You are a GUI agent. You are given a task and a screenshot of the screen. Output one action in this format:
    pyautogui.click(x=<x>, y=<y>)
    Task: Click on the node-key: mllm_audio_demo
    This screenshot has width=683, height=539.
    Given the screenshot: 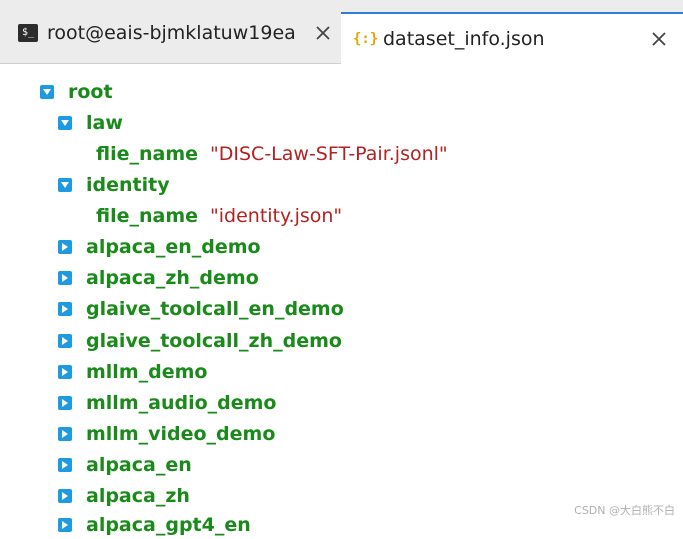 What is the action you would take?
    pyautogui.click(x=181, y=403)
    